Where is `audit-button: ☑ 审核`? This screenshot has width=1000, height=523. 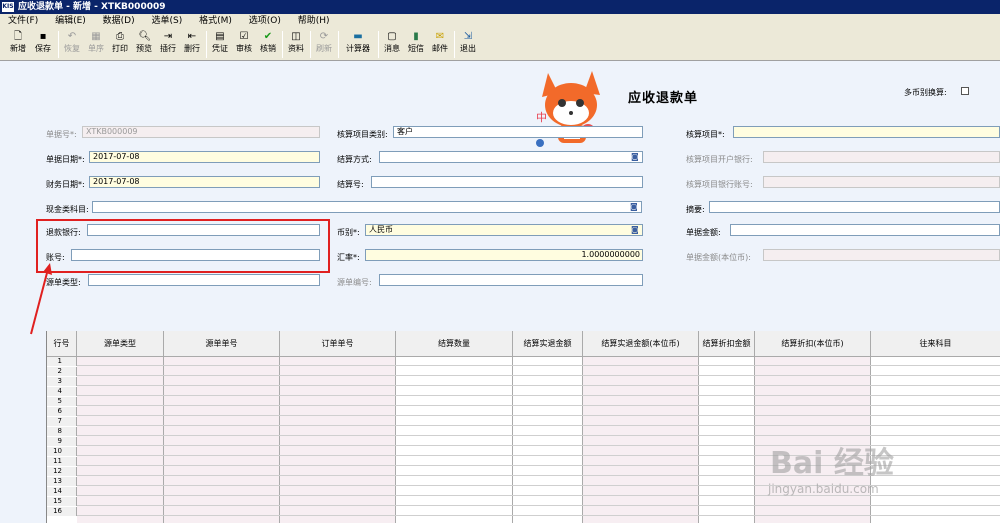
audit-button: ☑ 审核 is located at coordinates (244, 44).